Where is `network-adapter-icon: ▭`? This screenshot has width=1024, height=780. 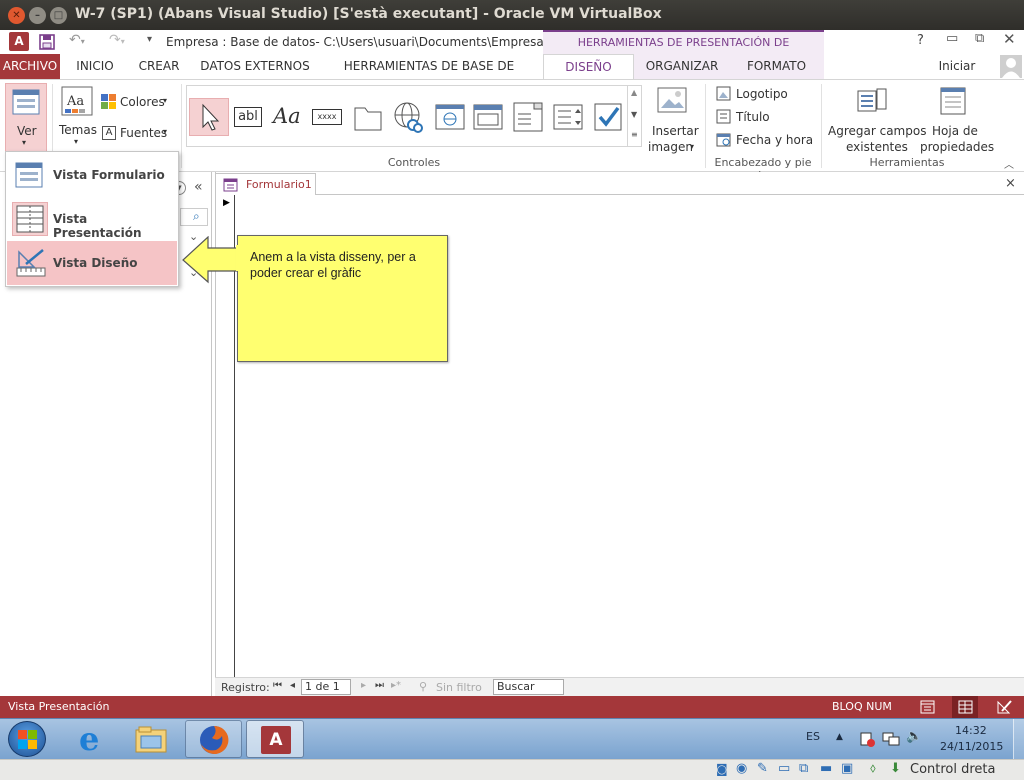 network-adapter-icon: ▭ is located at coordinates (784, 768).